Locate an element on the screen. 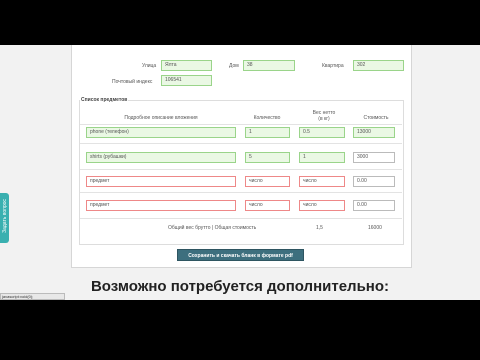  row2-description-field: shirts (рубашки) is located at coordinates (161, 157).